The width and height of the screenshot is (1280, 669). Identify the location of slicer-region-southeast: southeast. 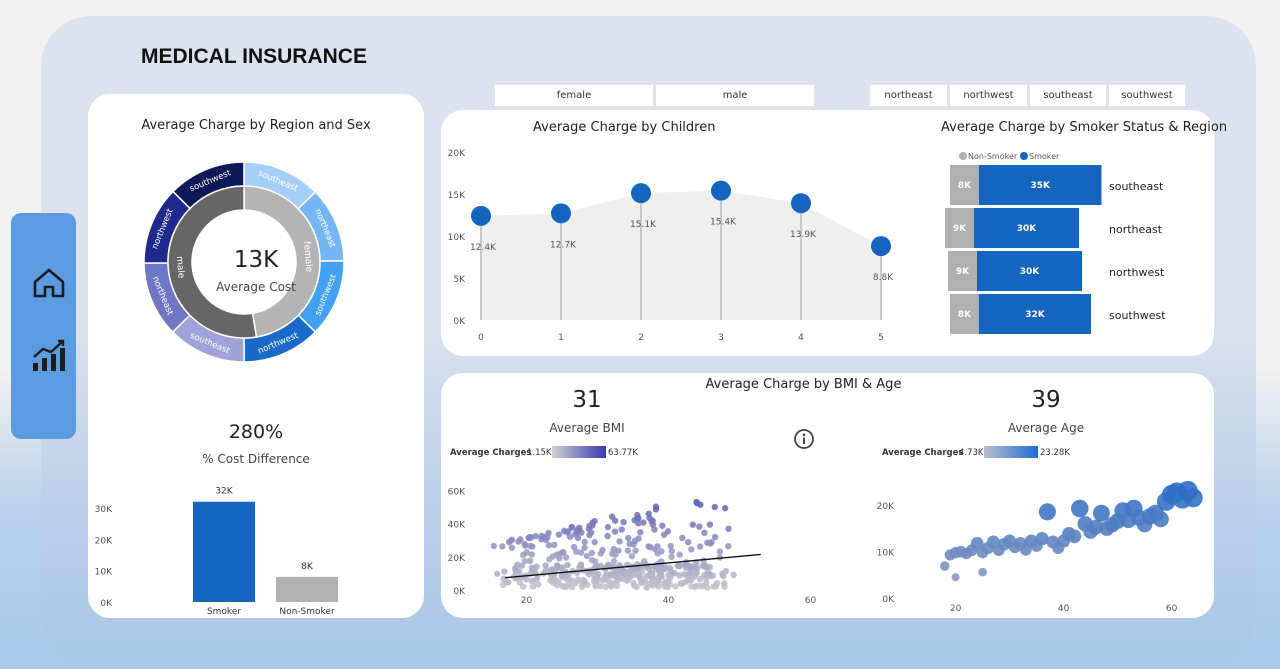
(1068, 95).